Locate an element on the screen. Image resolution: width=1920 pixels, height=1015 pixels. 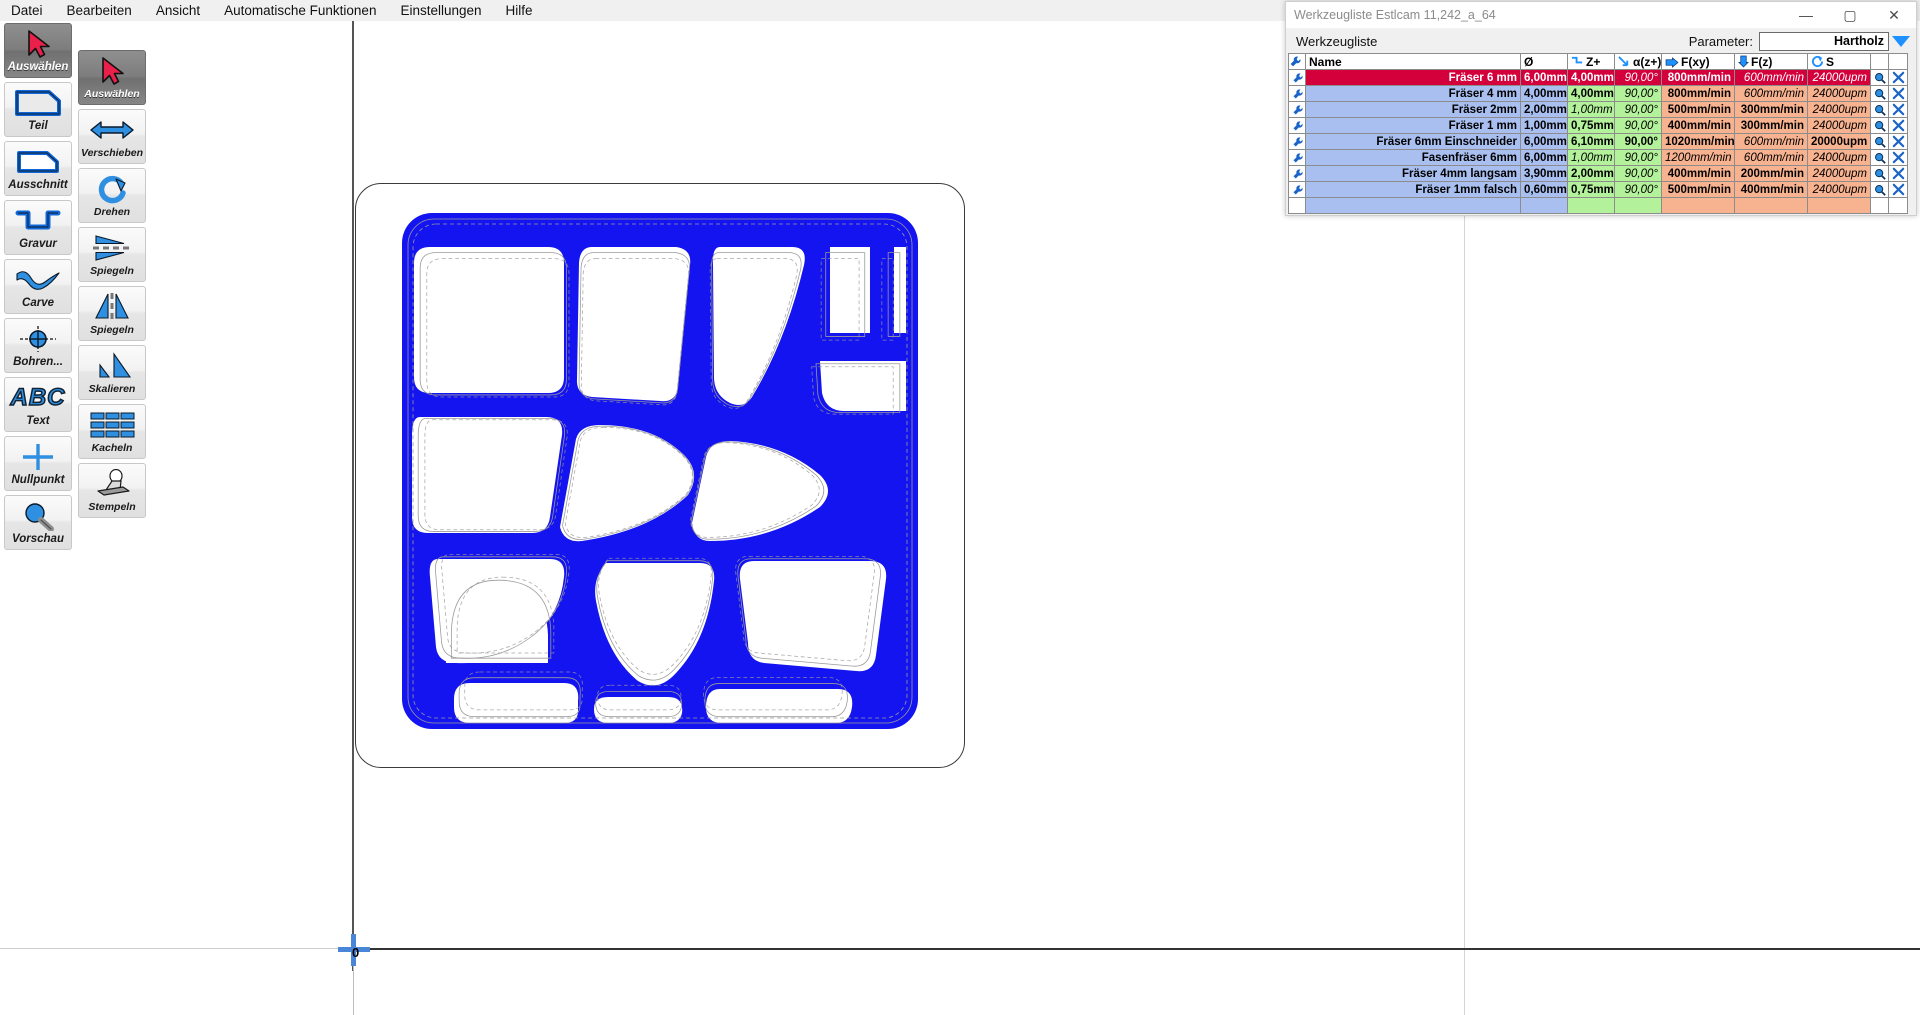
tool2-kacheln: Kacheln is located at coordinates (112, 431).